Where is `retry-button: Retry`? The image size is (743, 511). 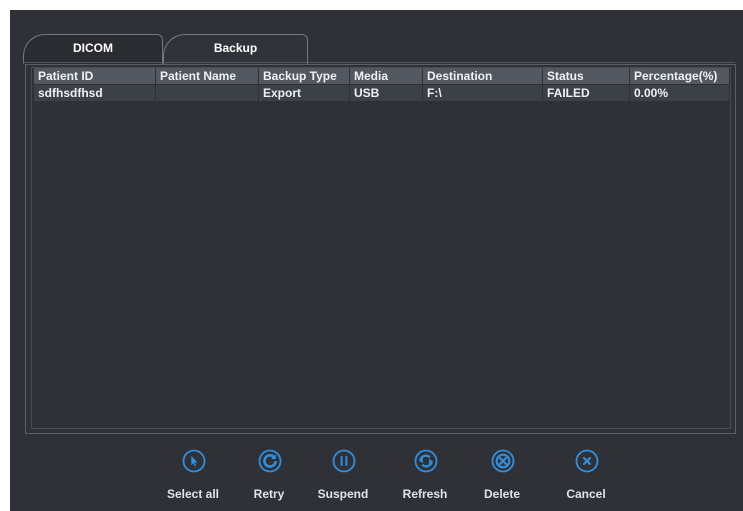
retry-button: Retry is located at coordinates (269, 476).